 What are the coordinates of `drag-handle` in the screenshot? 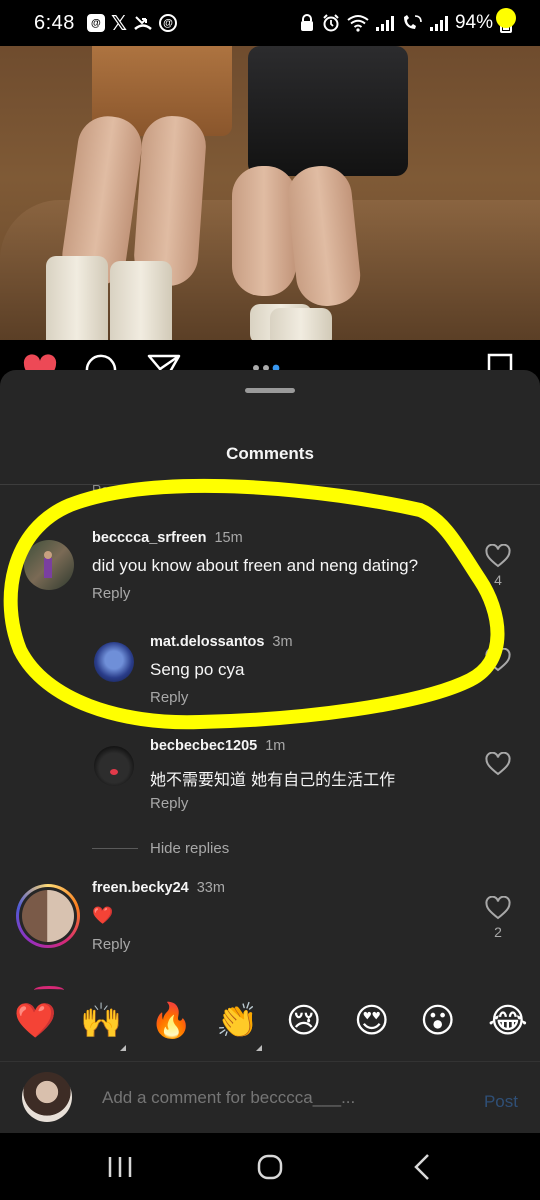 It's located at (270, 390).